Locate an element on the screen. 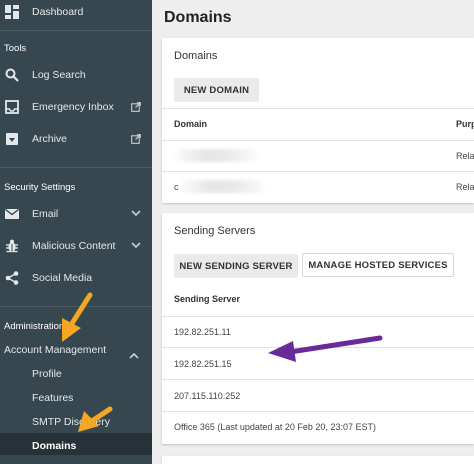 This screenshot has width=474, height=464. purple-arrow is located at coordinates (325, 348).